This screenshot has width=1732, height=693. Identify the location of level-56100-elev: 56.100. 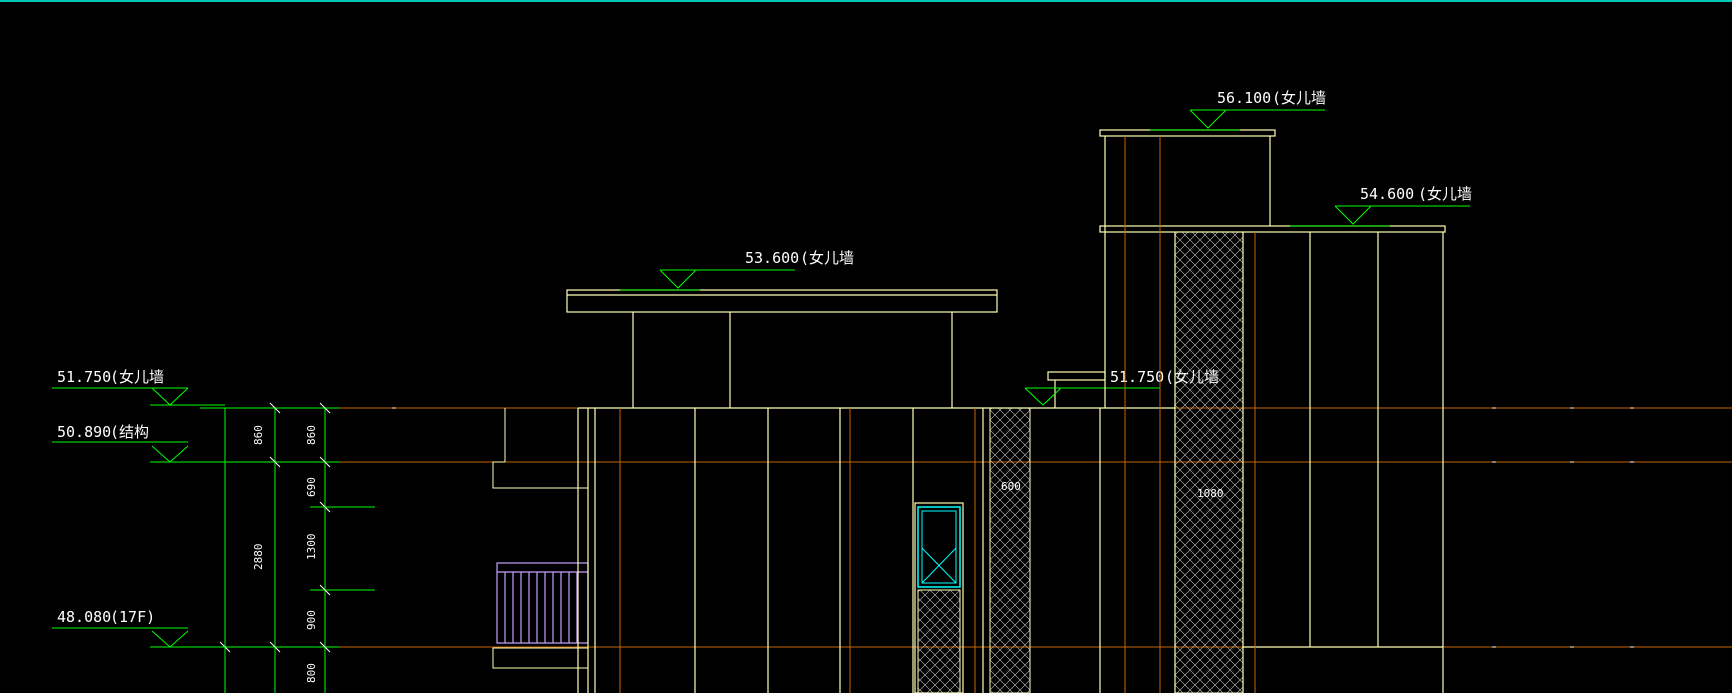
(1244, 98).